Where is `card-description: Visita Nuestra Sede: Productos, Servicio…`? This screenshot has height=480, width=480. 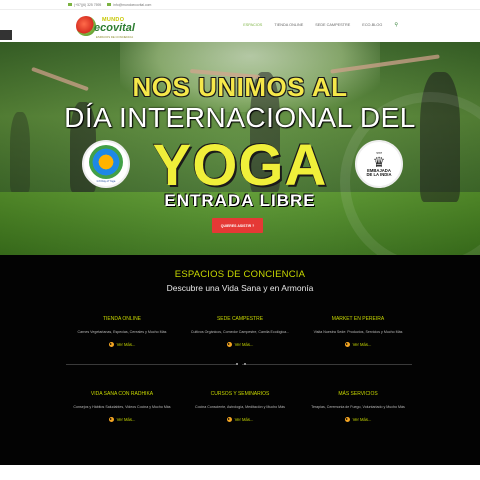 card-description: Visita Nuestra Sede: Productos, Servicio… is located at coordinates (358, 332).